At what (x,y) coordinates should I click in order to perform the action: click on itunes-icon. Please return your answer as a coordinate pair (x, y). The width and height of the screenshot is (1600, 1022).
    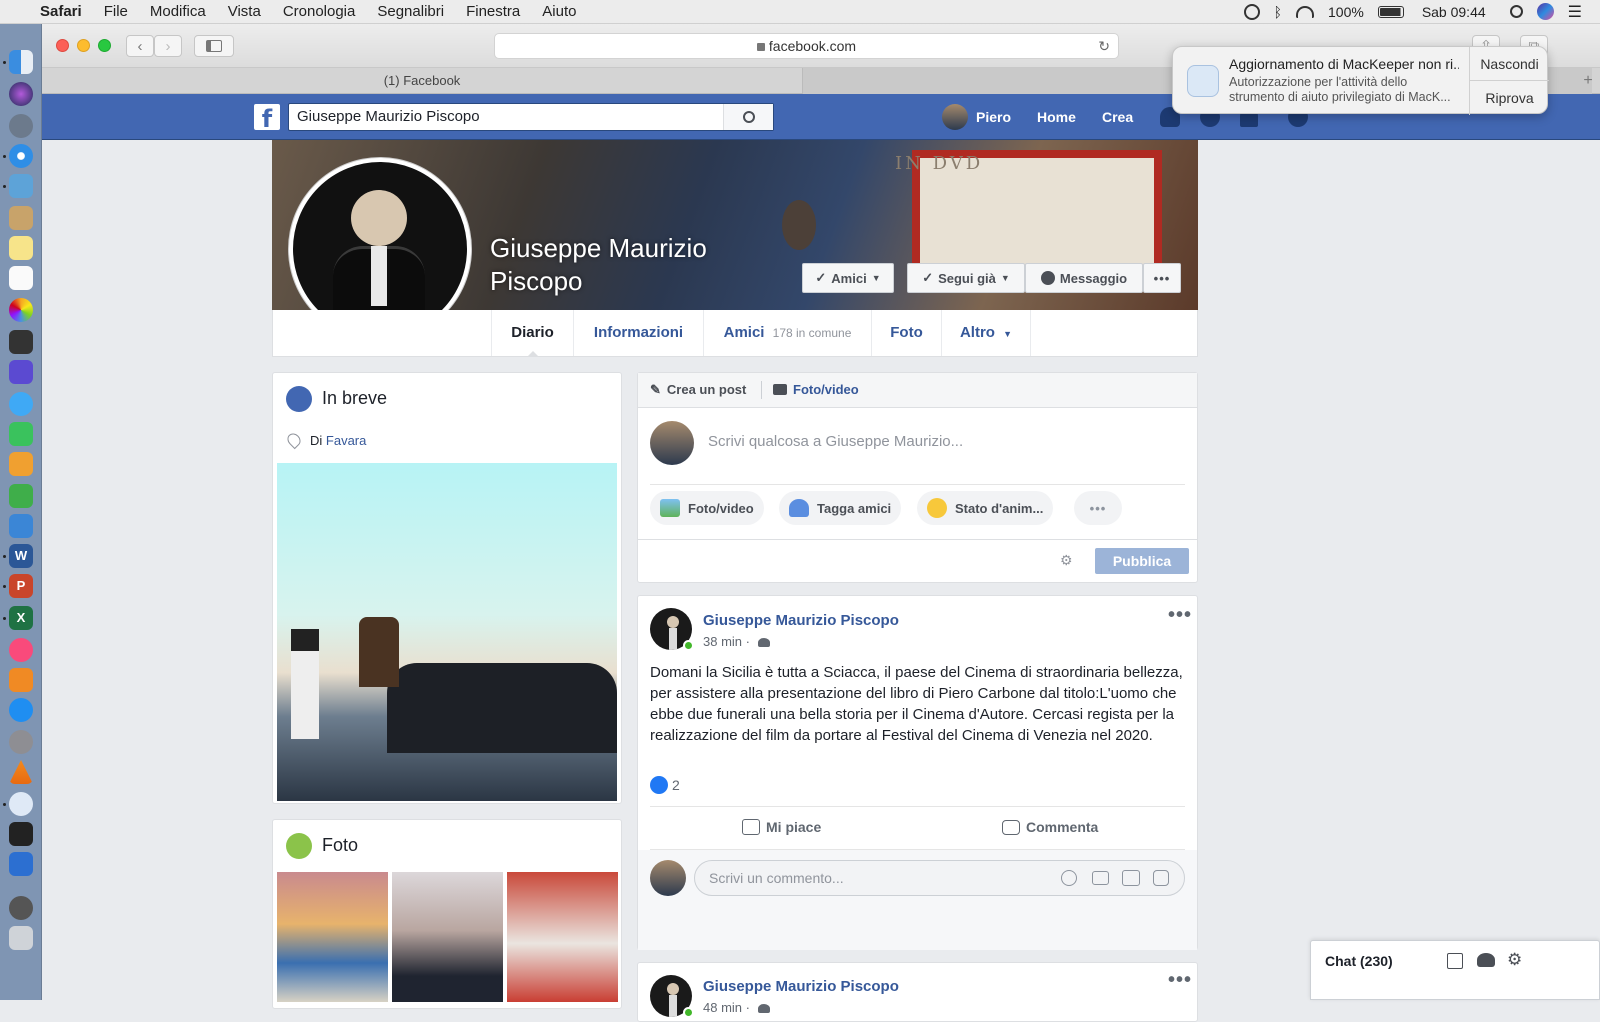
    Looking at the image, I should click on (21, 650).